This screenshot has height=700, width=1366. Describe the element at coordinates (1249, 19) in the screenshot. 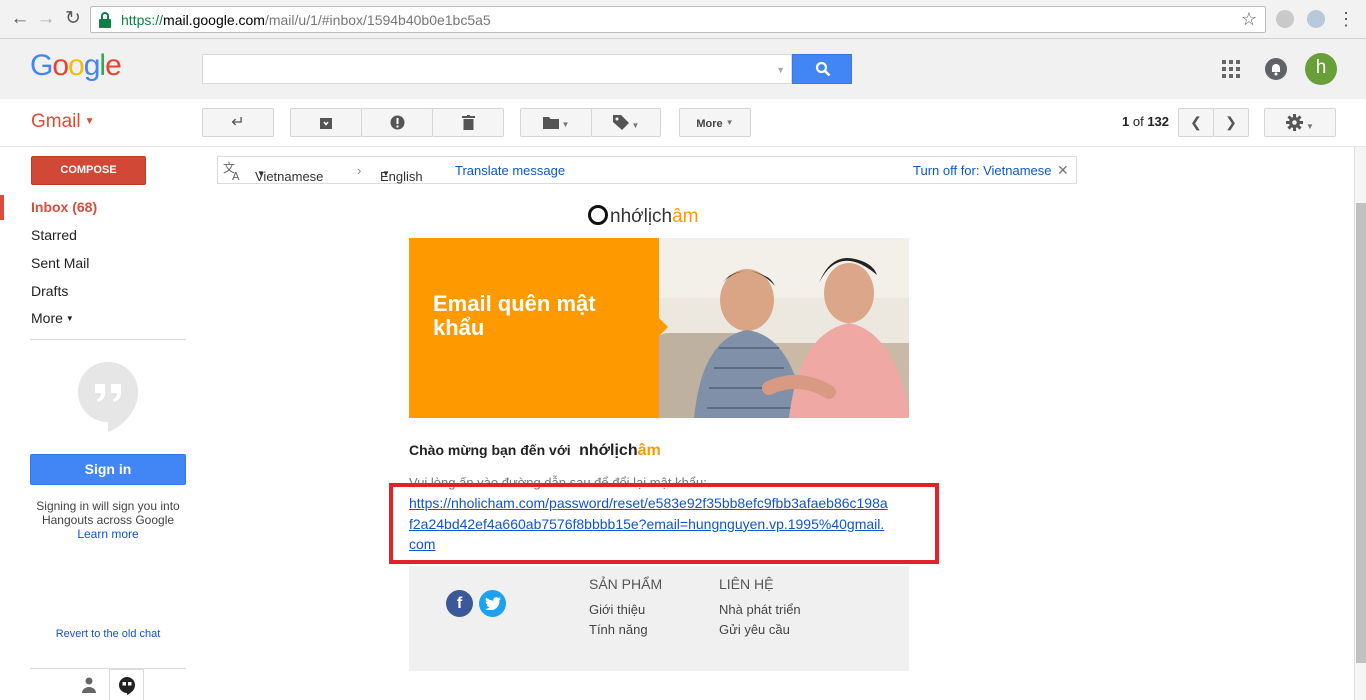

I see `bookmark-star-icon: ☆` at that location.